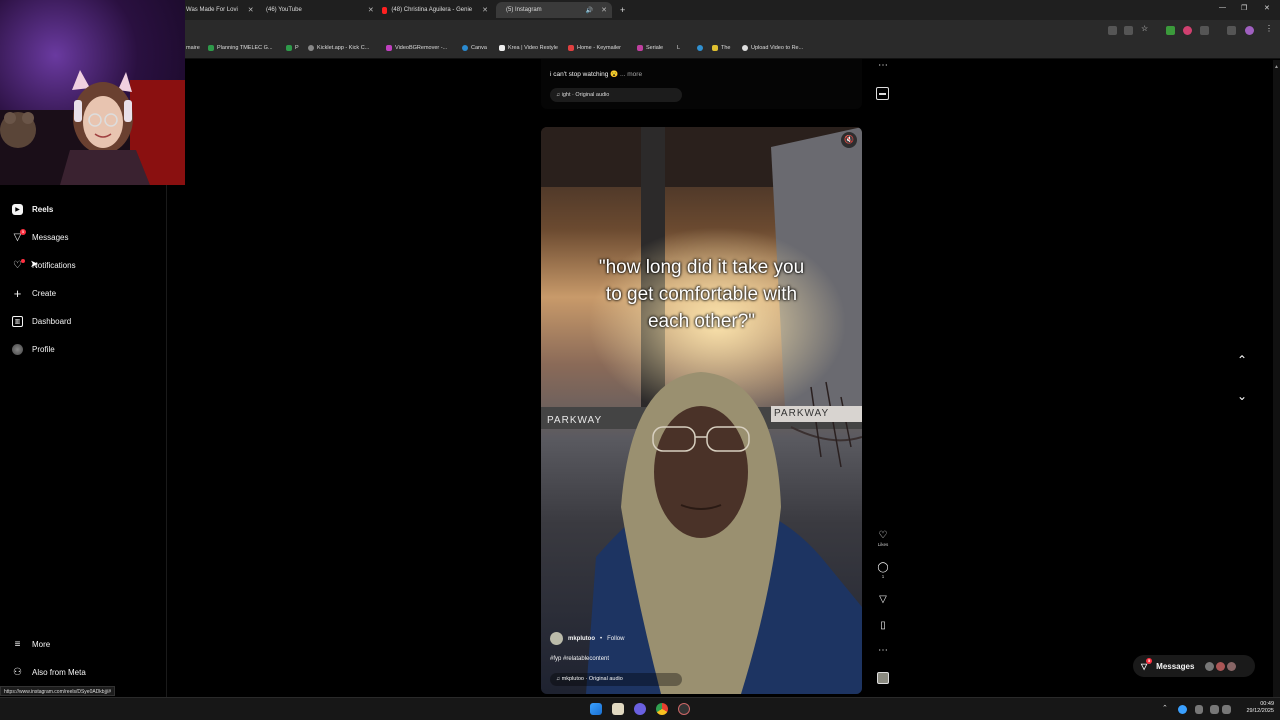 This screenshot has width=1280, height=720. What do you see at coordinates (581, 639) in the screenshot?
I see `author-username: mkplutoo` at bounding box center [581, 639].